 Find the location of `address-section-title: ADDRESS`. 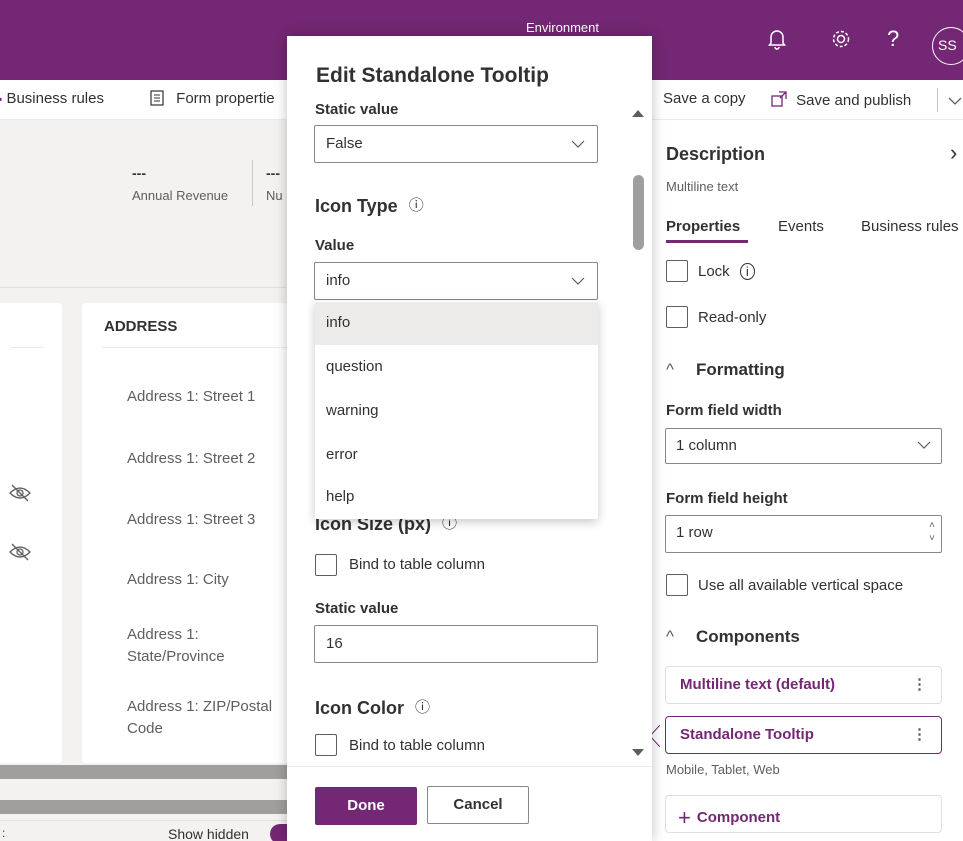

address-section-title: ADDRESS is located at coordinates (141, 326).